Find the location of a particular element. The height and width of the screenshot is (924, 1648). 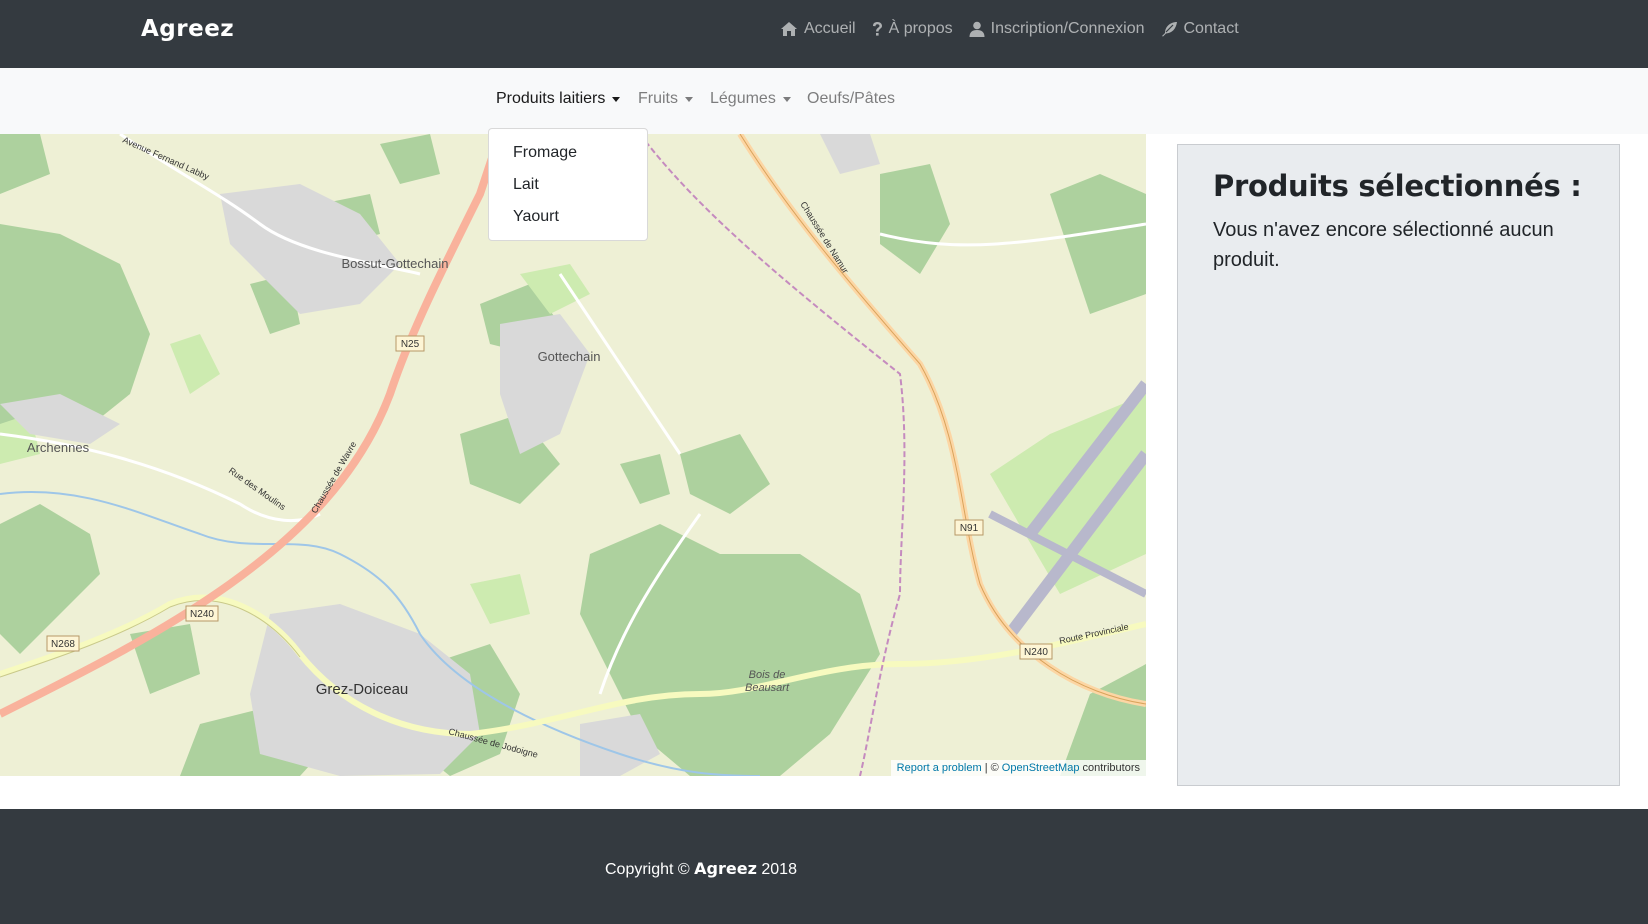

nav-contact-label: Contact is located at coordinates (1211, 28).